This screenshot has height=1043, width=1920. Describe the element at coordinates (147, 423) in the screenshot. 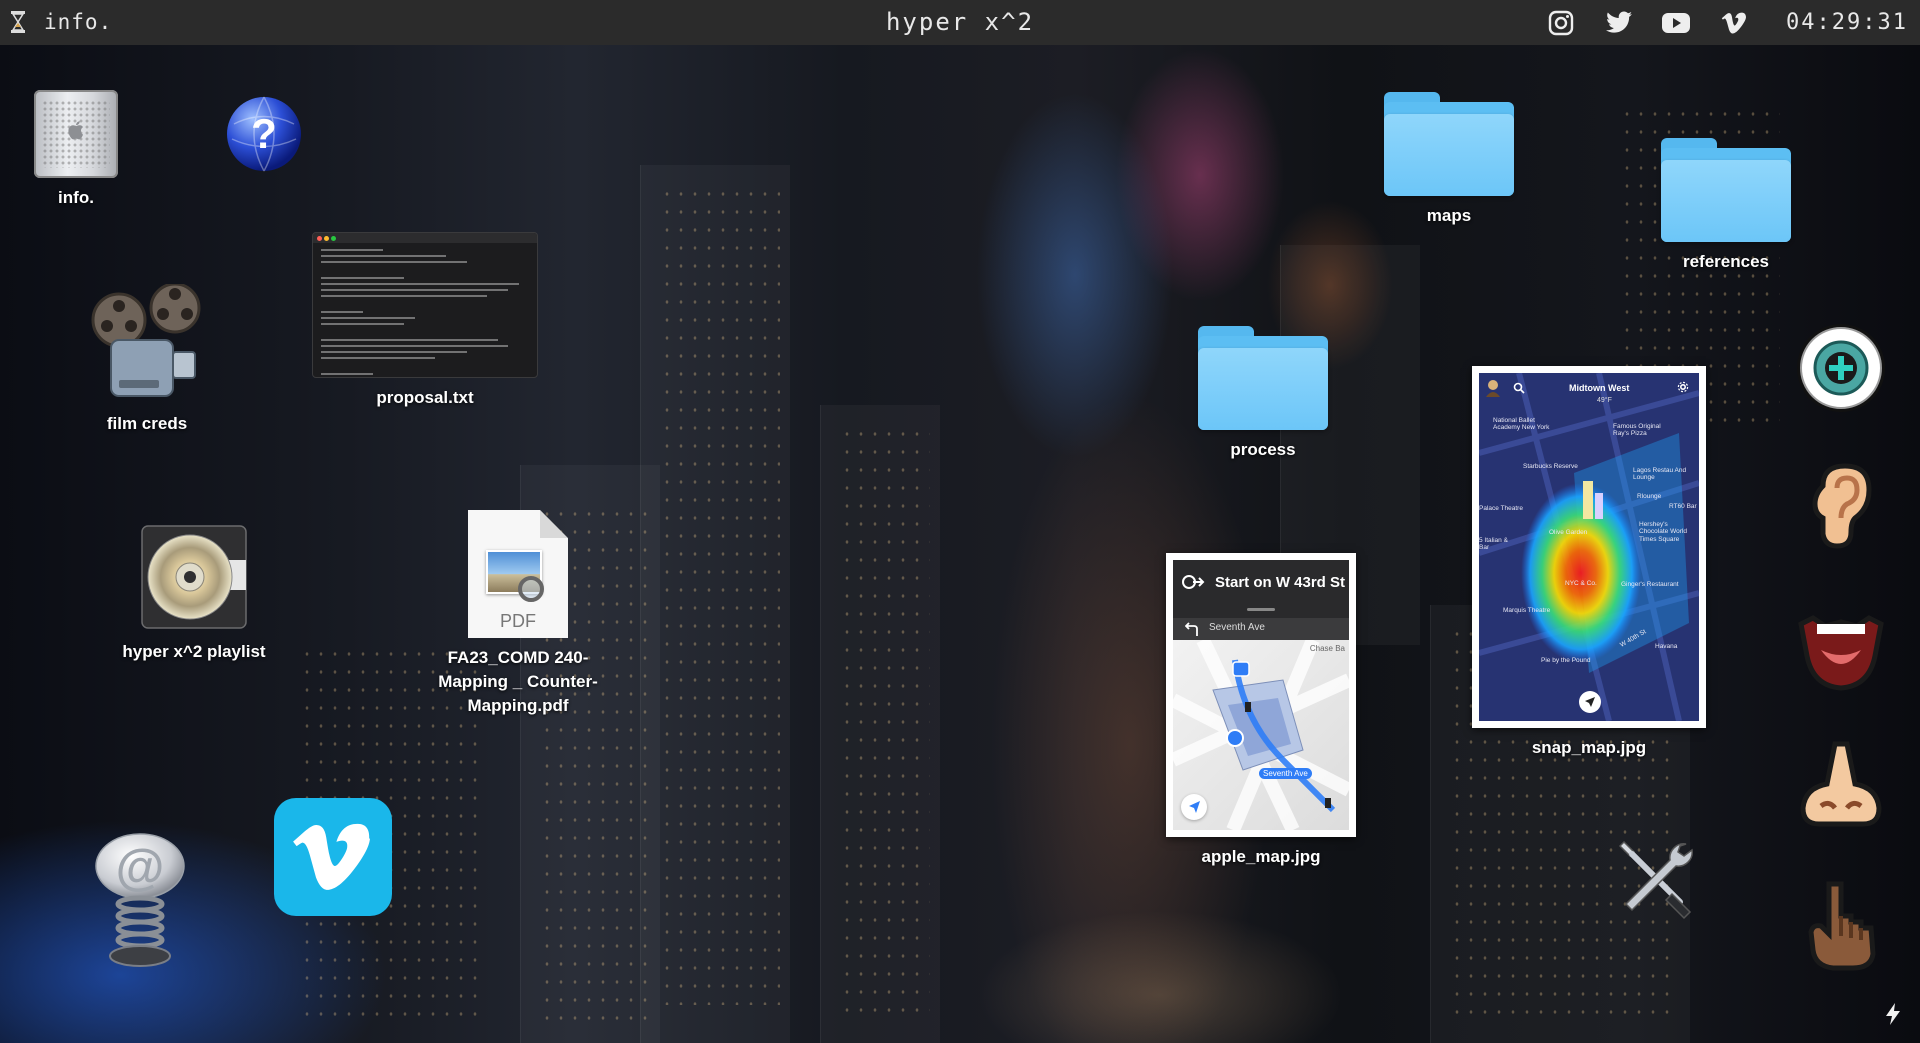

I see `desktop-icon-label: film creds` at that location.